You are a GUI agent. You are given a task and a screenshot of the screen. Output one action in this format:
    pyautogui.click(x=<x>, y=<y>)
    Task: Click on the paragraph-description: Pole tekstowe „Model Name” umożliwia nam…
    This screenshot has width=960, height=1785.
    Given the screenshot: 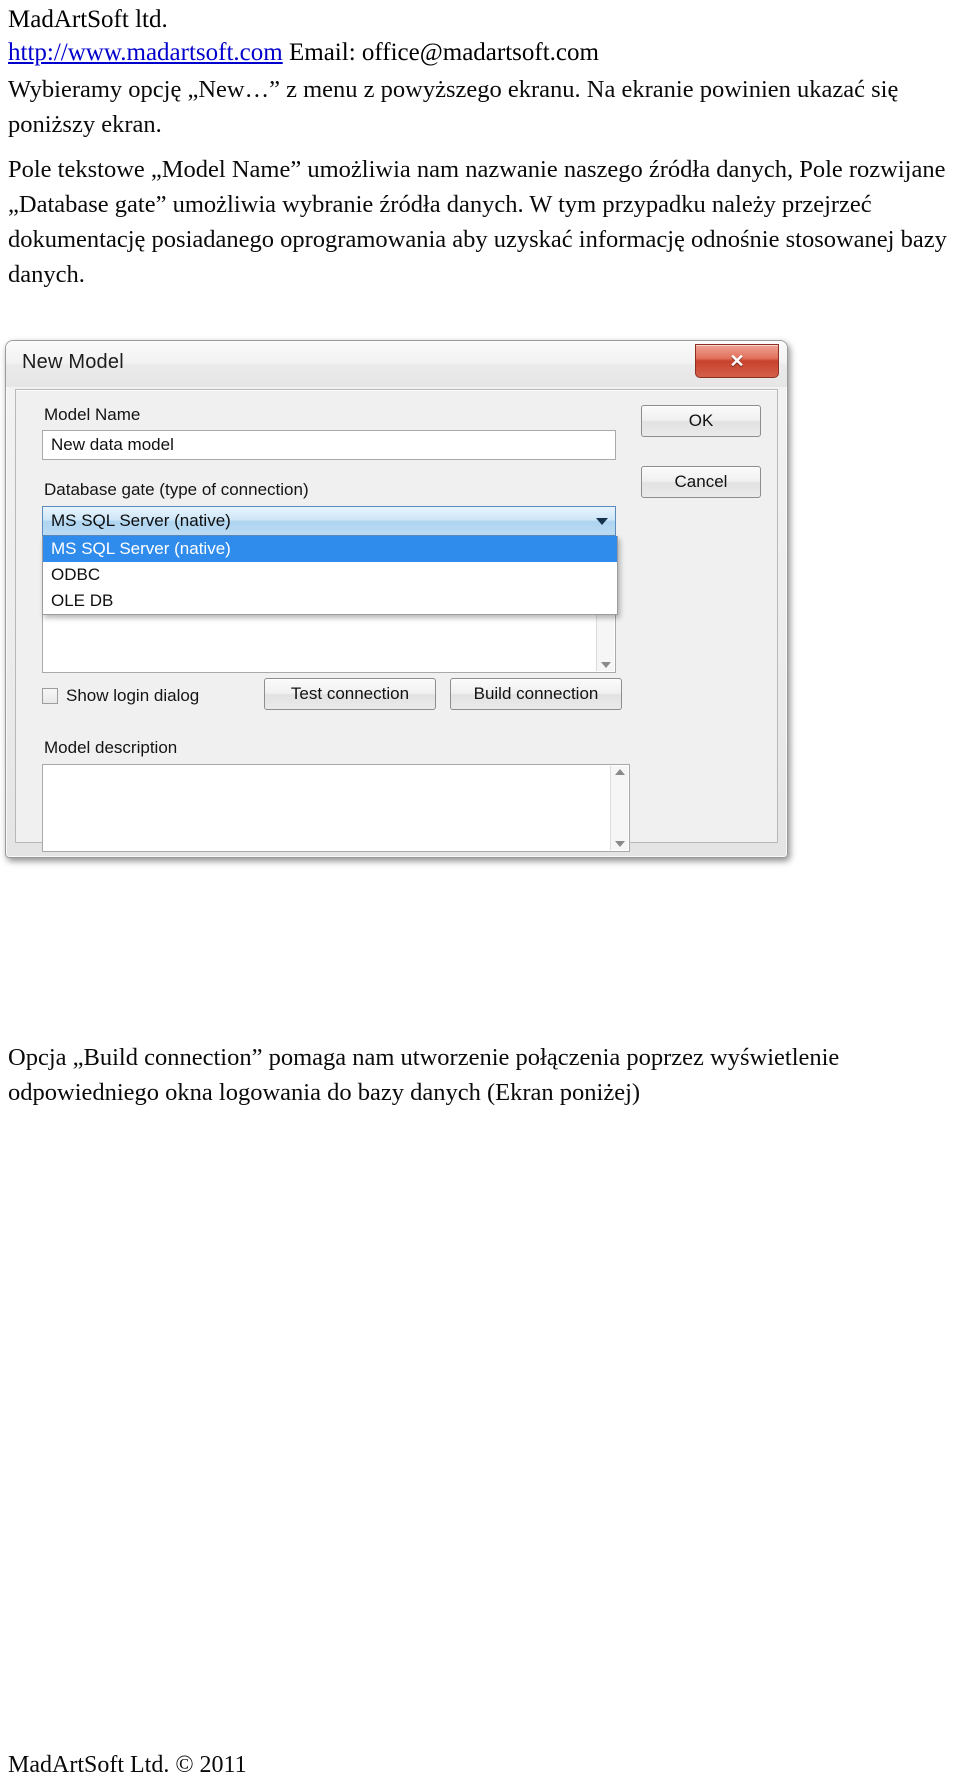 What is the action you would take?
    pyautogui.click(x=477, y=222)
    